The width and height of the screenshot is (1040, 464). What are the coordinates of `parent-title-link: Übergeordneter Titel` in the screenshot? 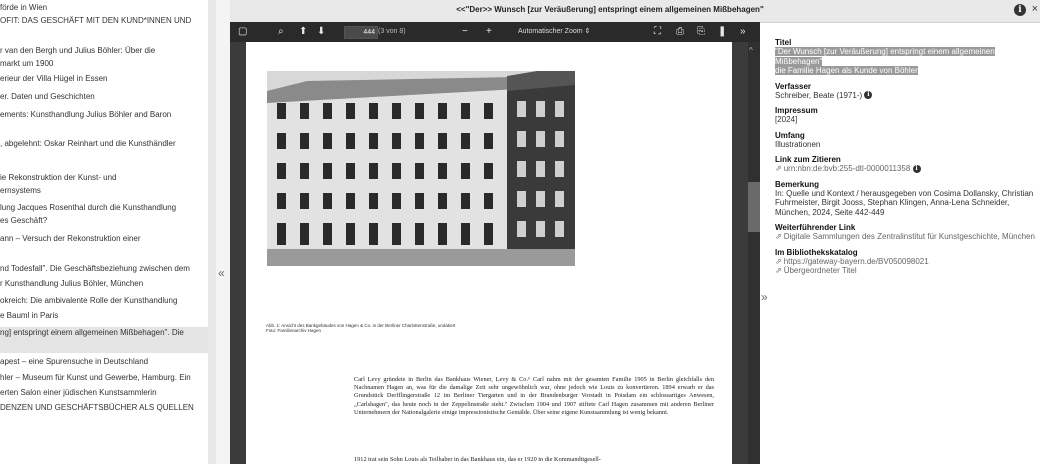 It's located at (820, 270).